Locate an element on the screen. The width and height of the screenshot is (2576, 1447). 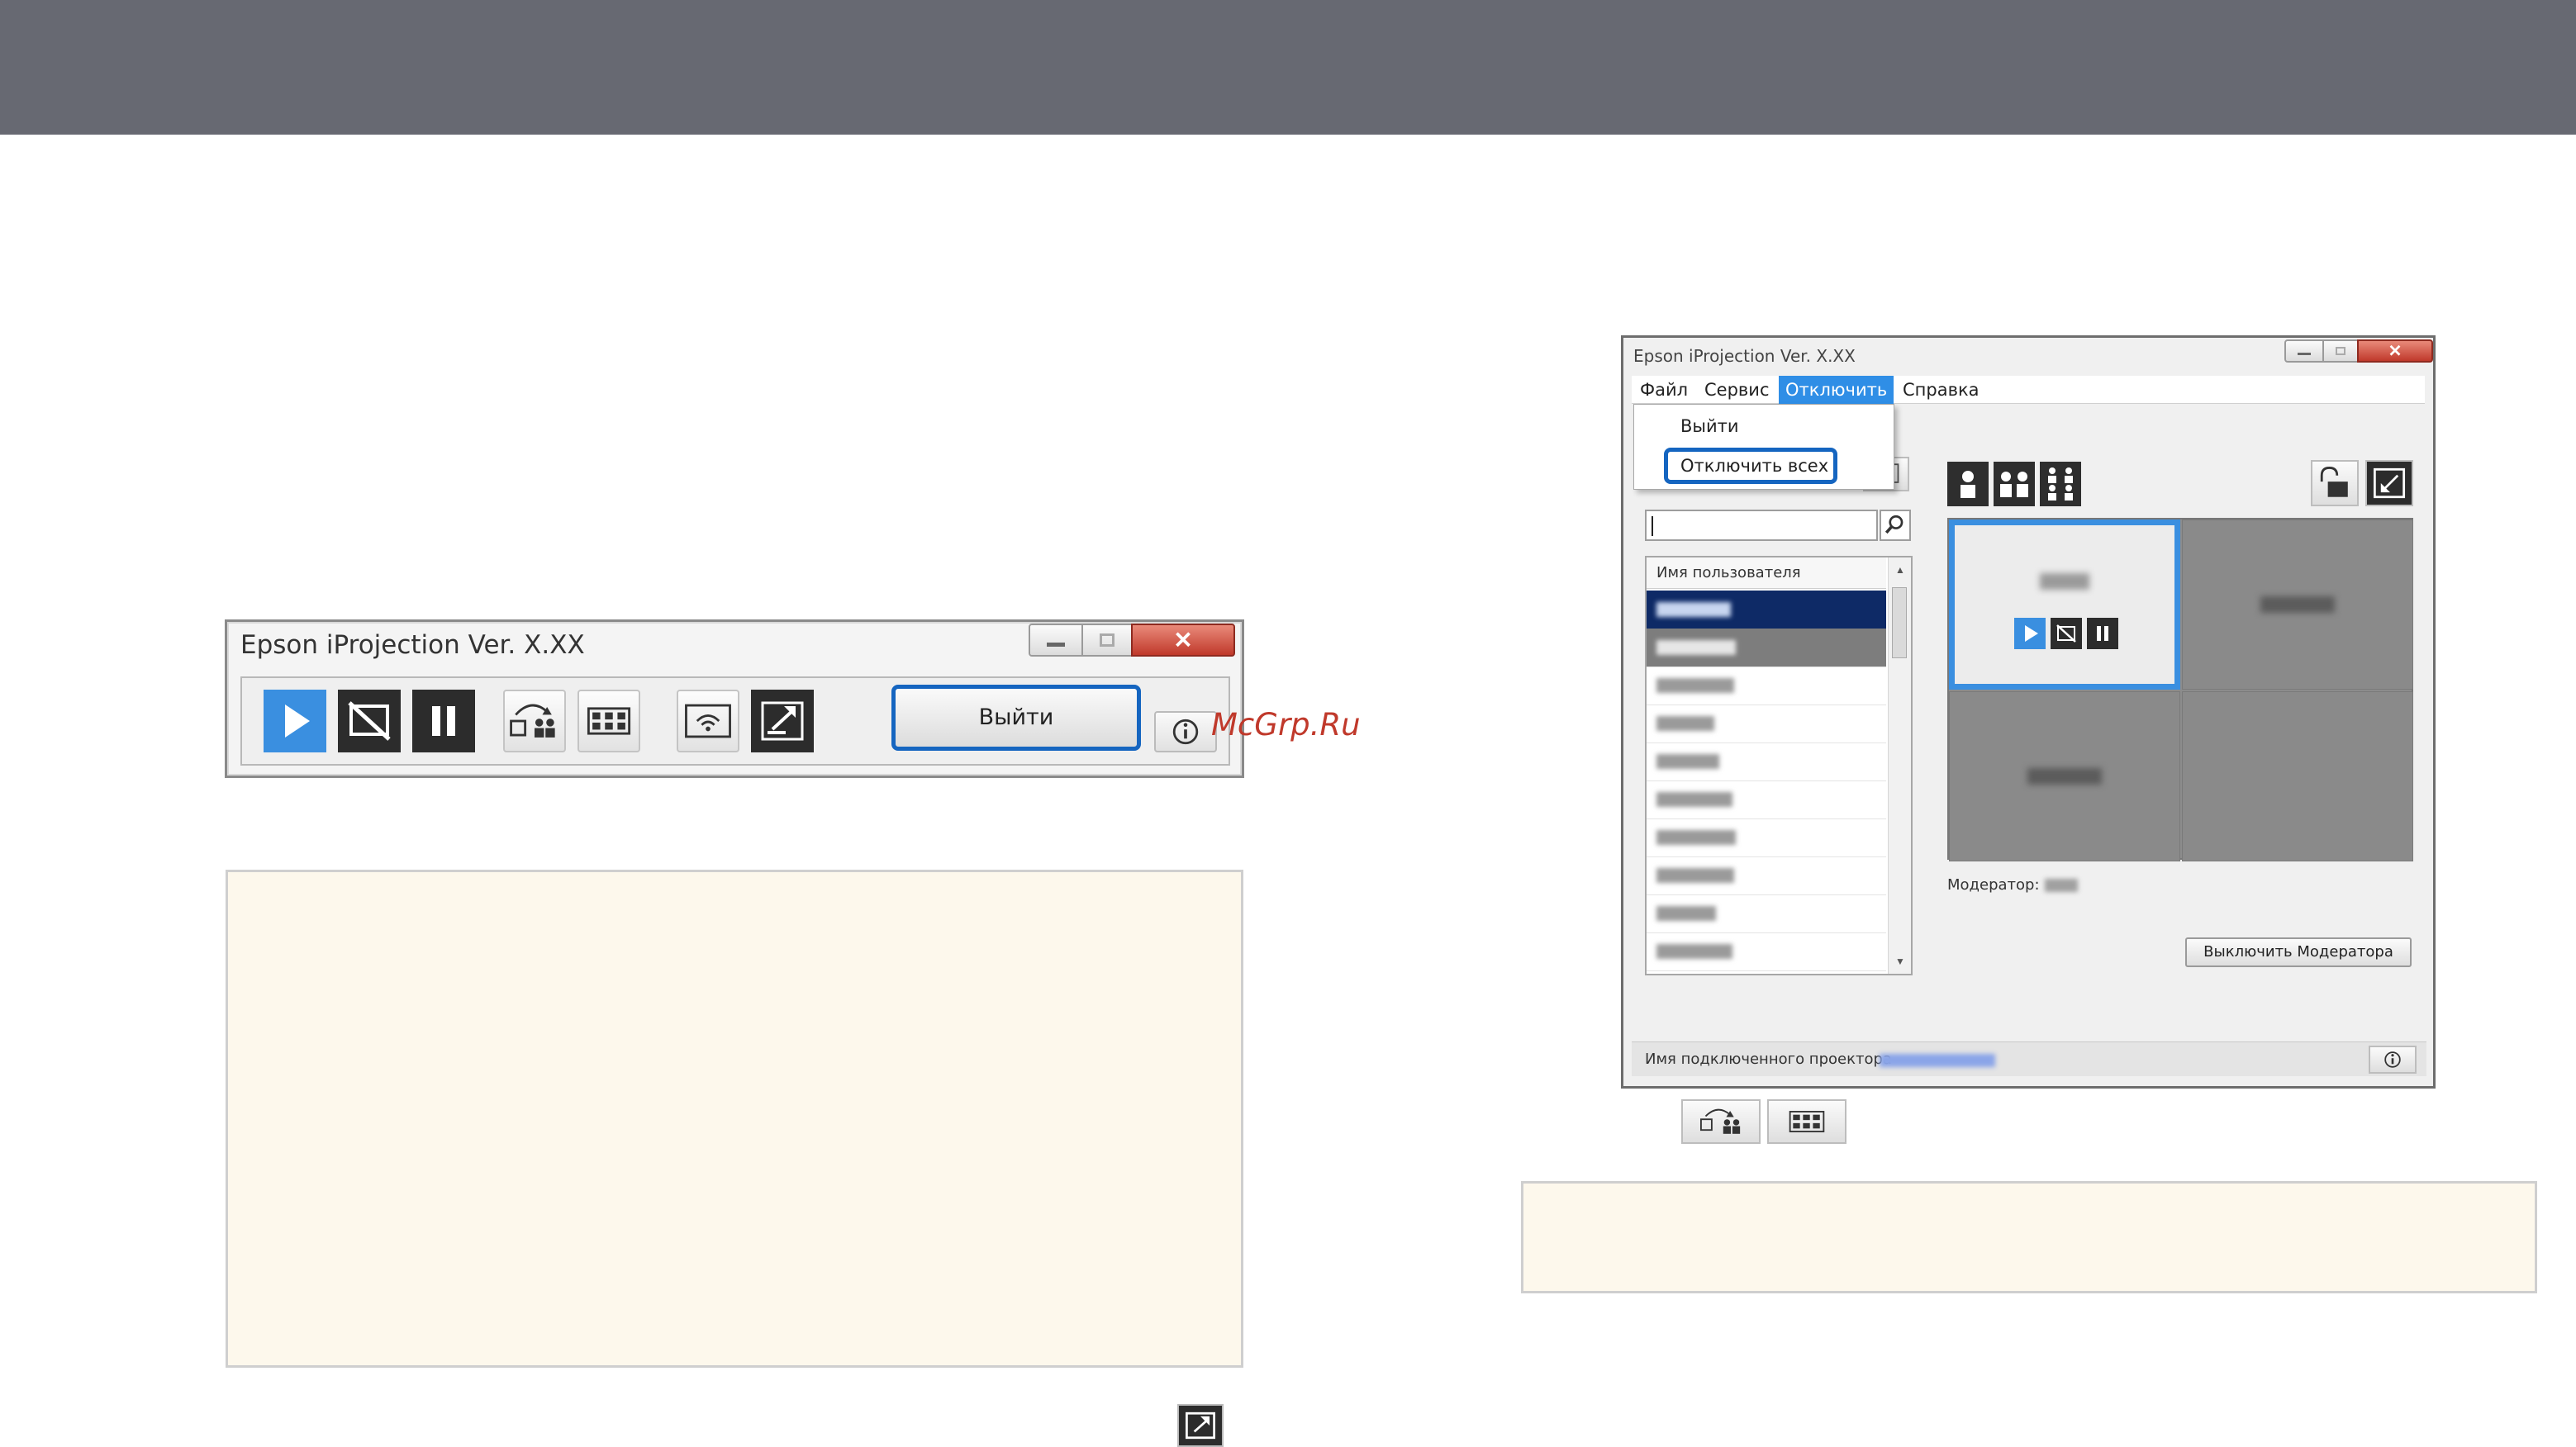
menu-service: Сервис is located at coordinates (1737, 390).